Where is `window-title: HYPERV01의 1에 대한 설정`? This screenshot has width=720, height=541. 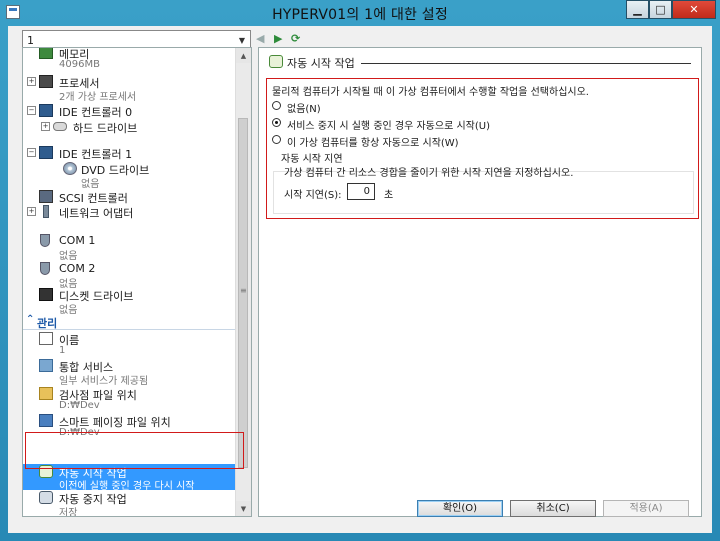
window-title: HYPERV01의 1에 대한 설정 is located at coordinates (360, 15).